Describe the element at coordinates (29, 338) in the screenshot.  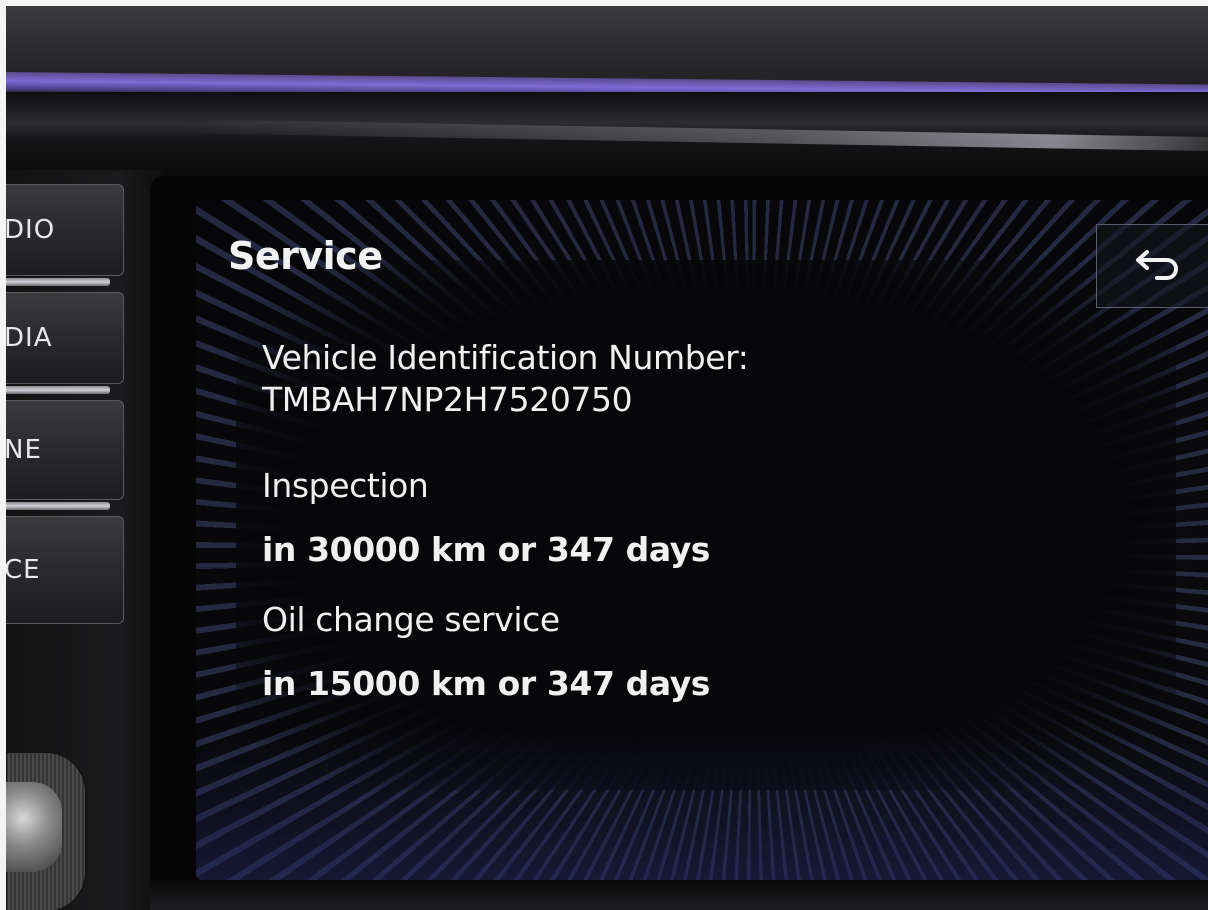
I see `media-hard-button-label: DIA` at that location.